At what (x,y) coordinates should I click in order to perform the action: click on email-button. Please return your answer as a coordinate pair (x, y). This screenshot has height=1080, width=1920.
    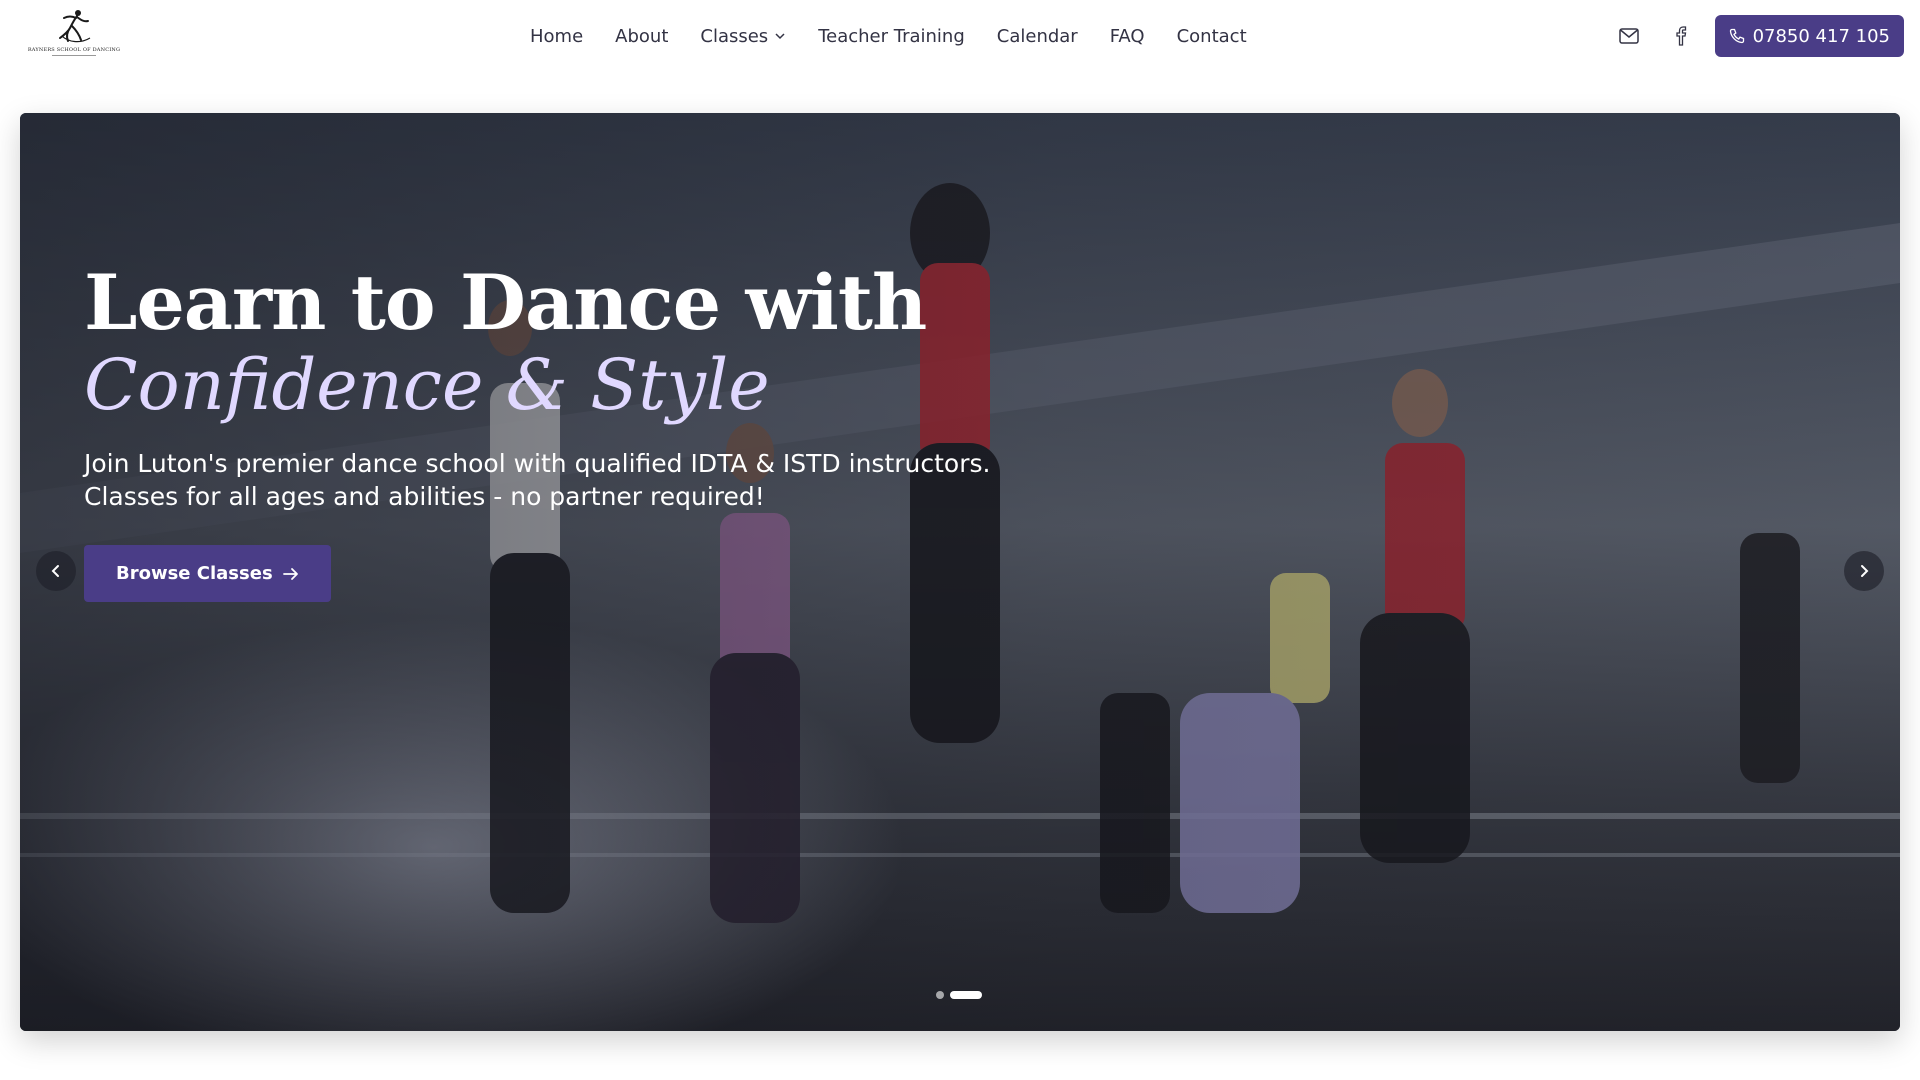
    Looking at the image, I should click on (1629, 36).